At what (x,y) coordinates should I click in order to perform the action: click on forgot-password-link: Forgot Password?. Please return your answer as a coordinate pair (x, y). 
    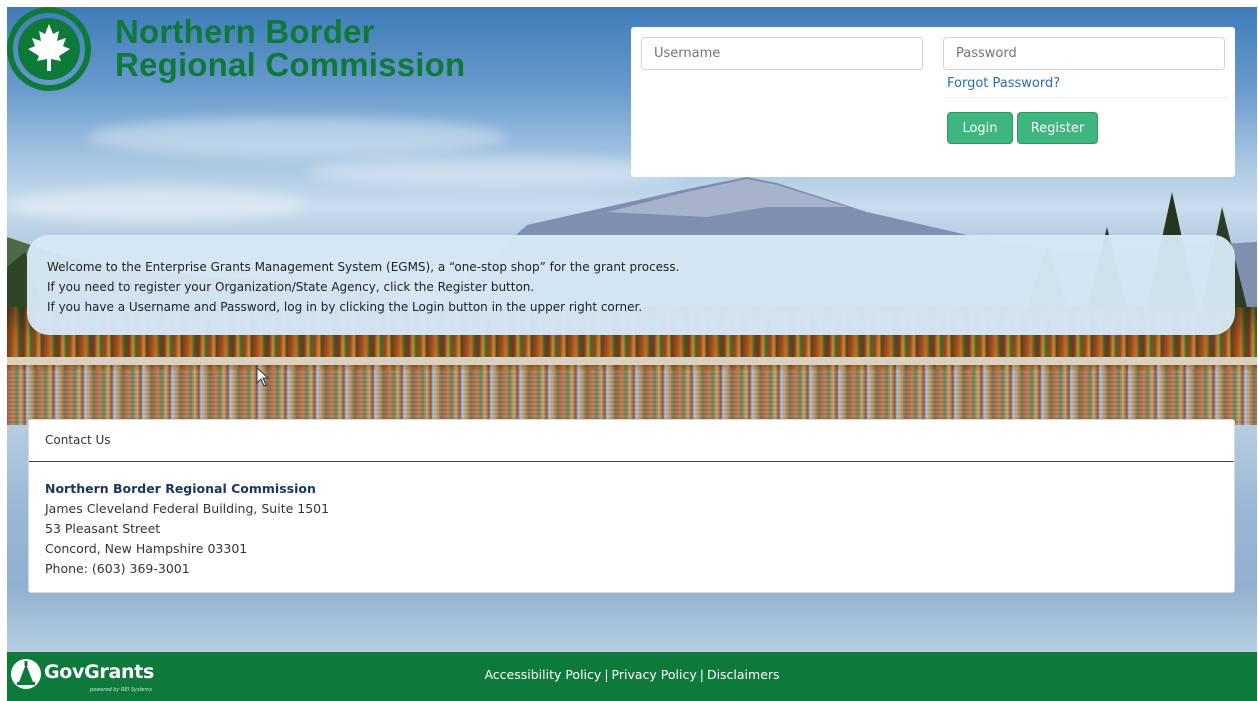
    Looking at the image, I should click on (1003, 83).